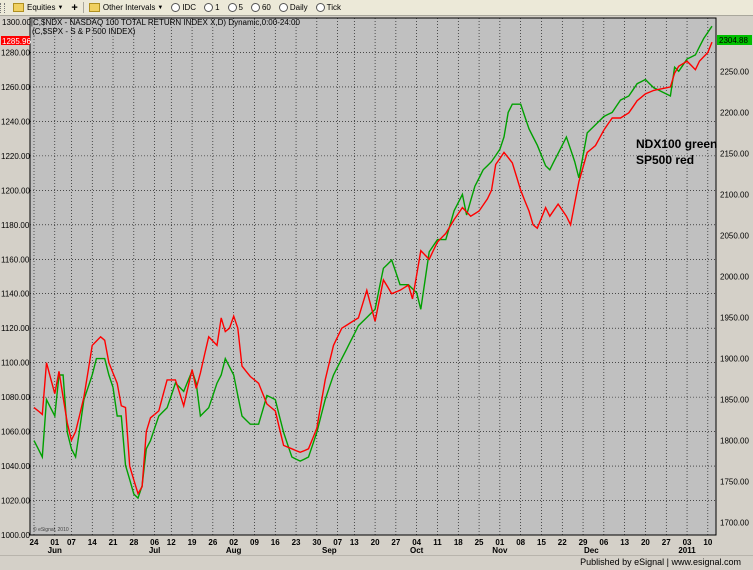  I want to click on left-axis-tick-label: 1240.00, so click(15, 121).